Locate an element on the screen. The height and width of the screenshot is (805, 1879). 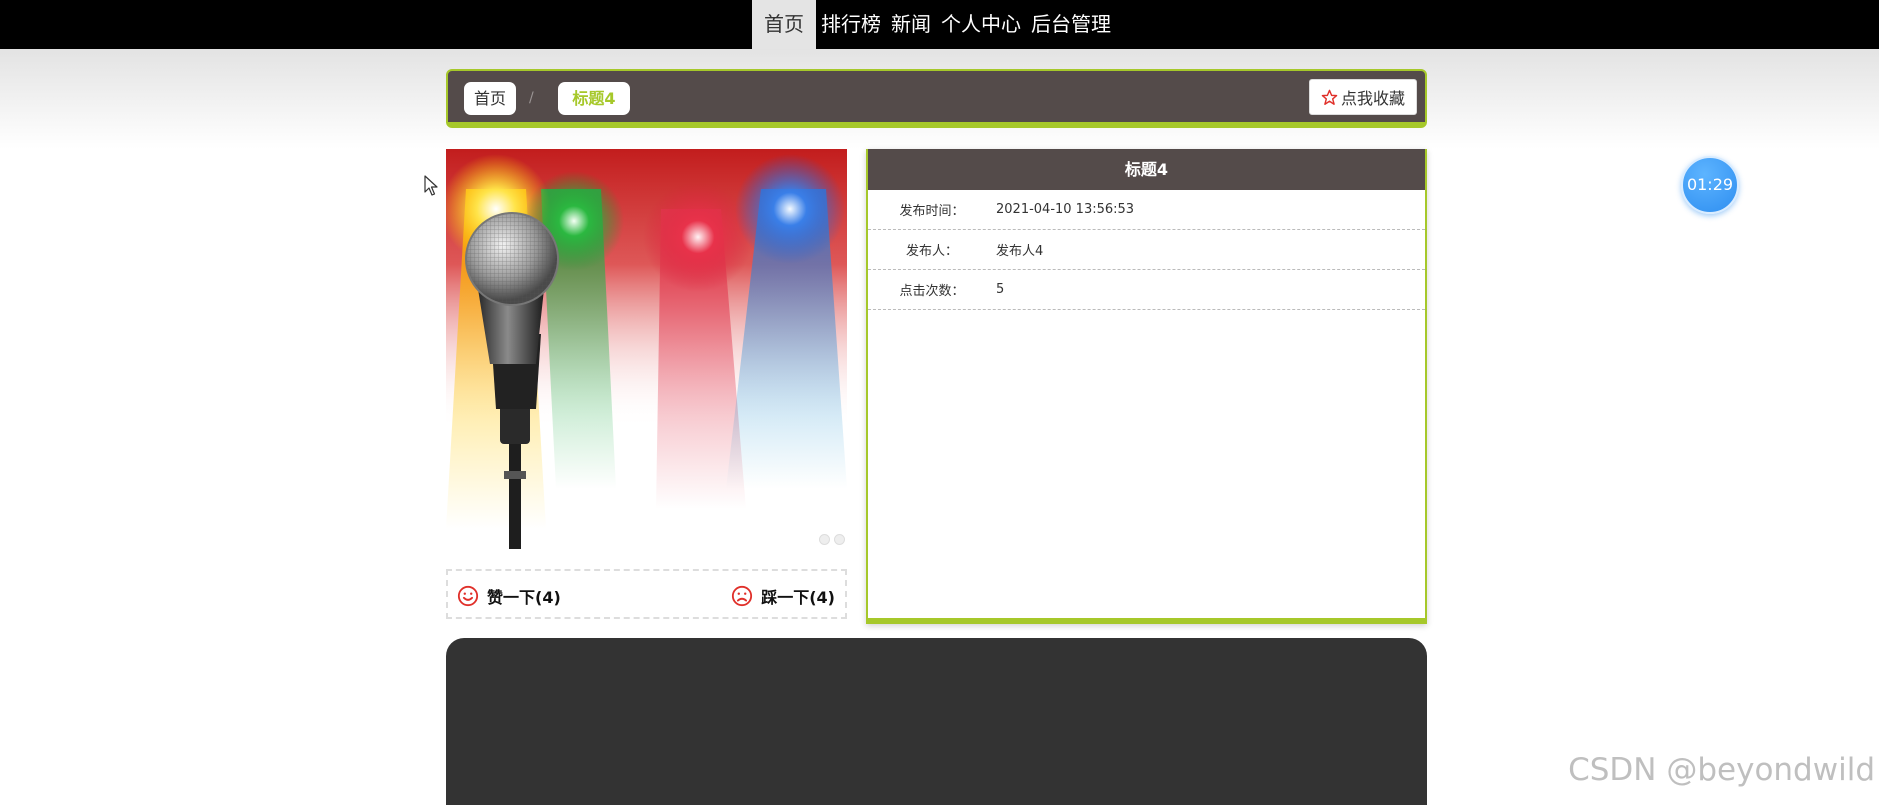
content-image is located at coordinates (646, 349).